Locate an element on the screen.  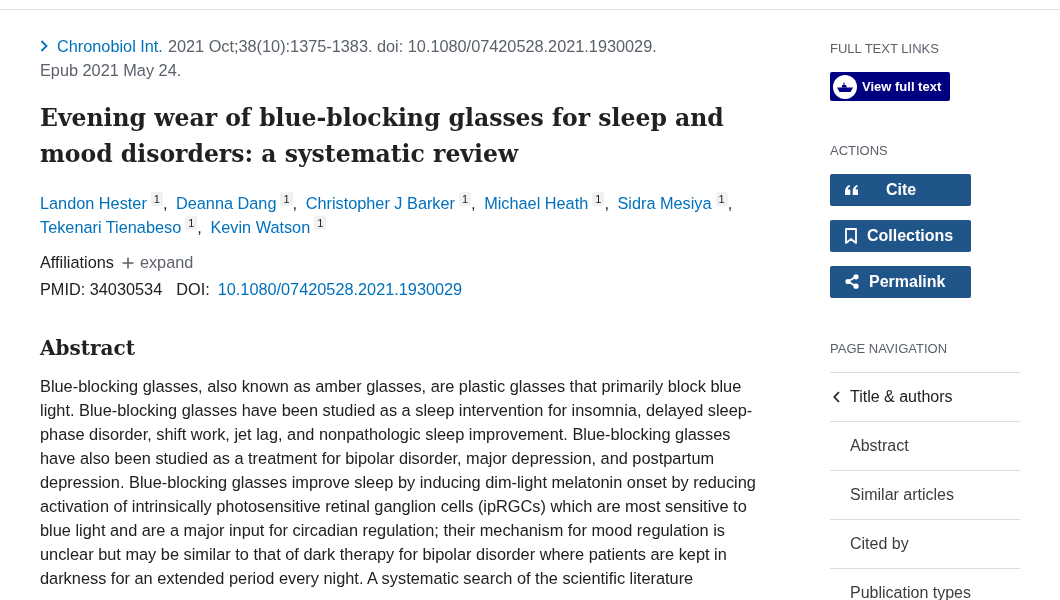
author-link: Deanna Dang is located at coordinates (226, 203).